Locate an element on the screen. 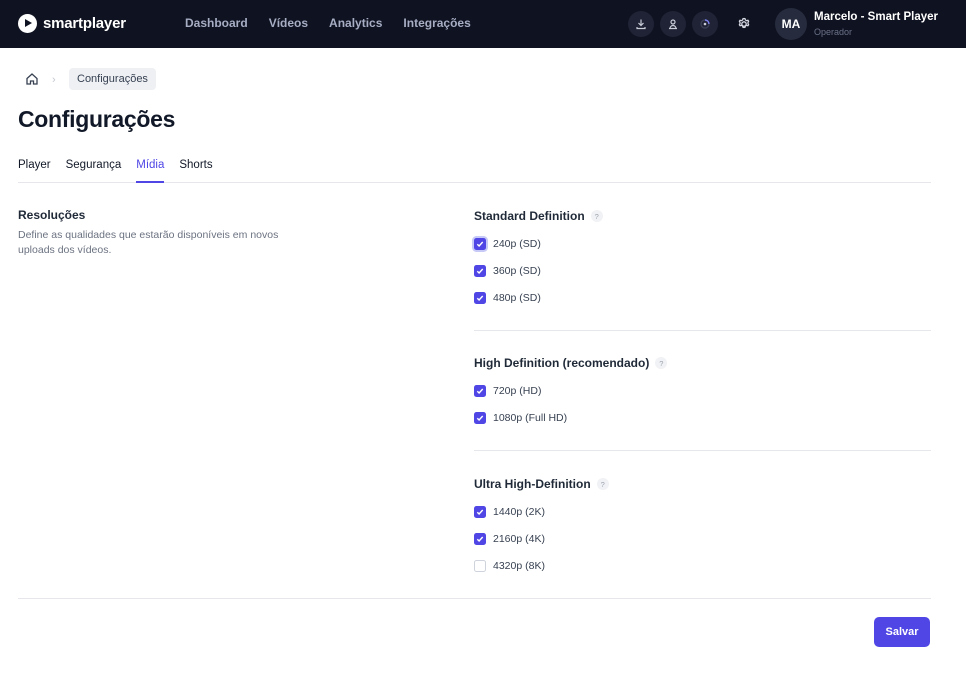 The height and width of the screenshot is (692, 966). footer-divider is located at coordinates (474, 598).